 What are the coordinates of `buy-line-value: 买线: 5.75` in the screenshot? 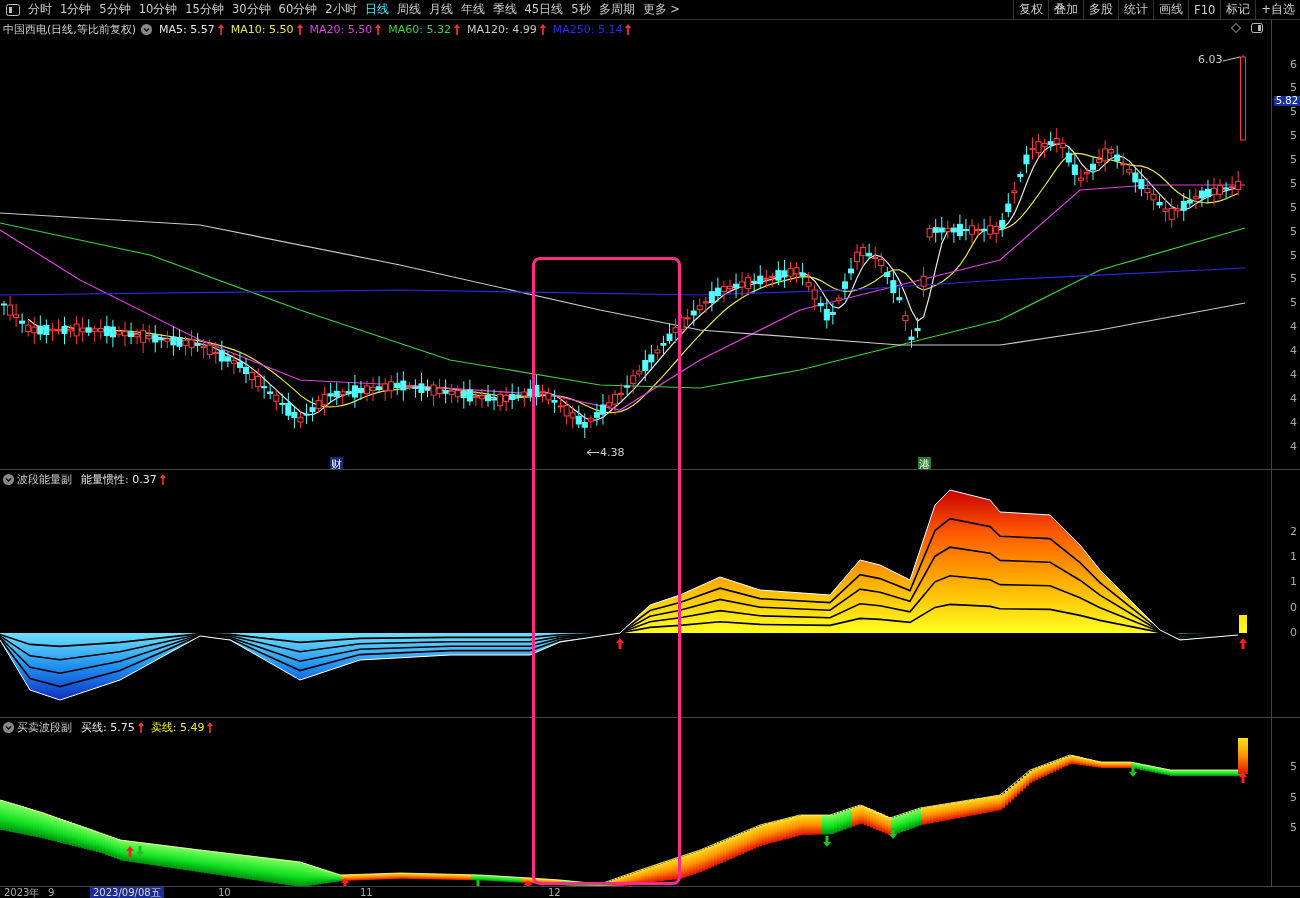 It's located at (108, 727).